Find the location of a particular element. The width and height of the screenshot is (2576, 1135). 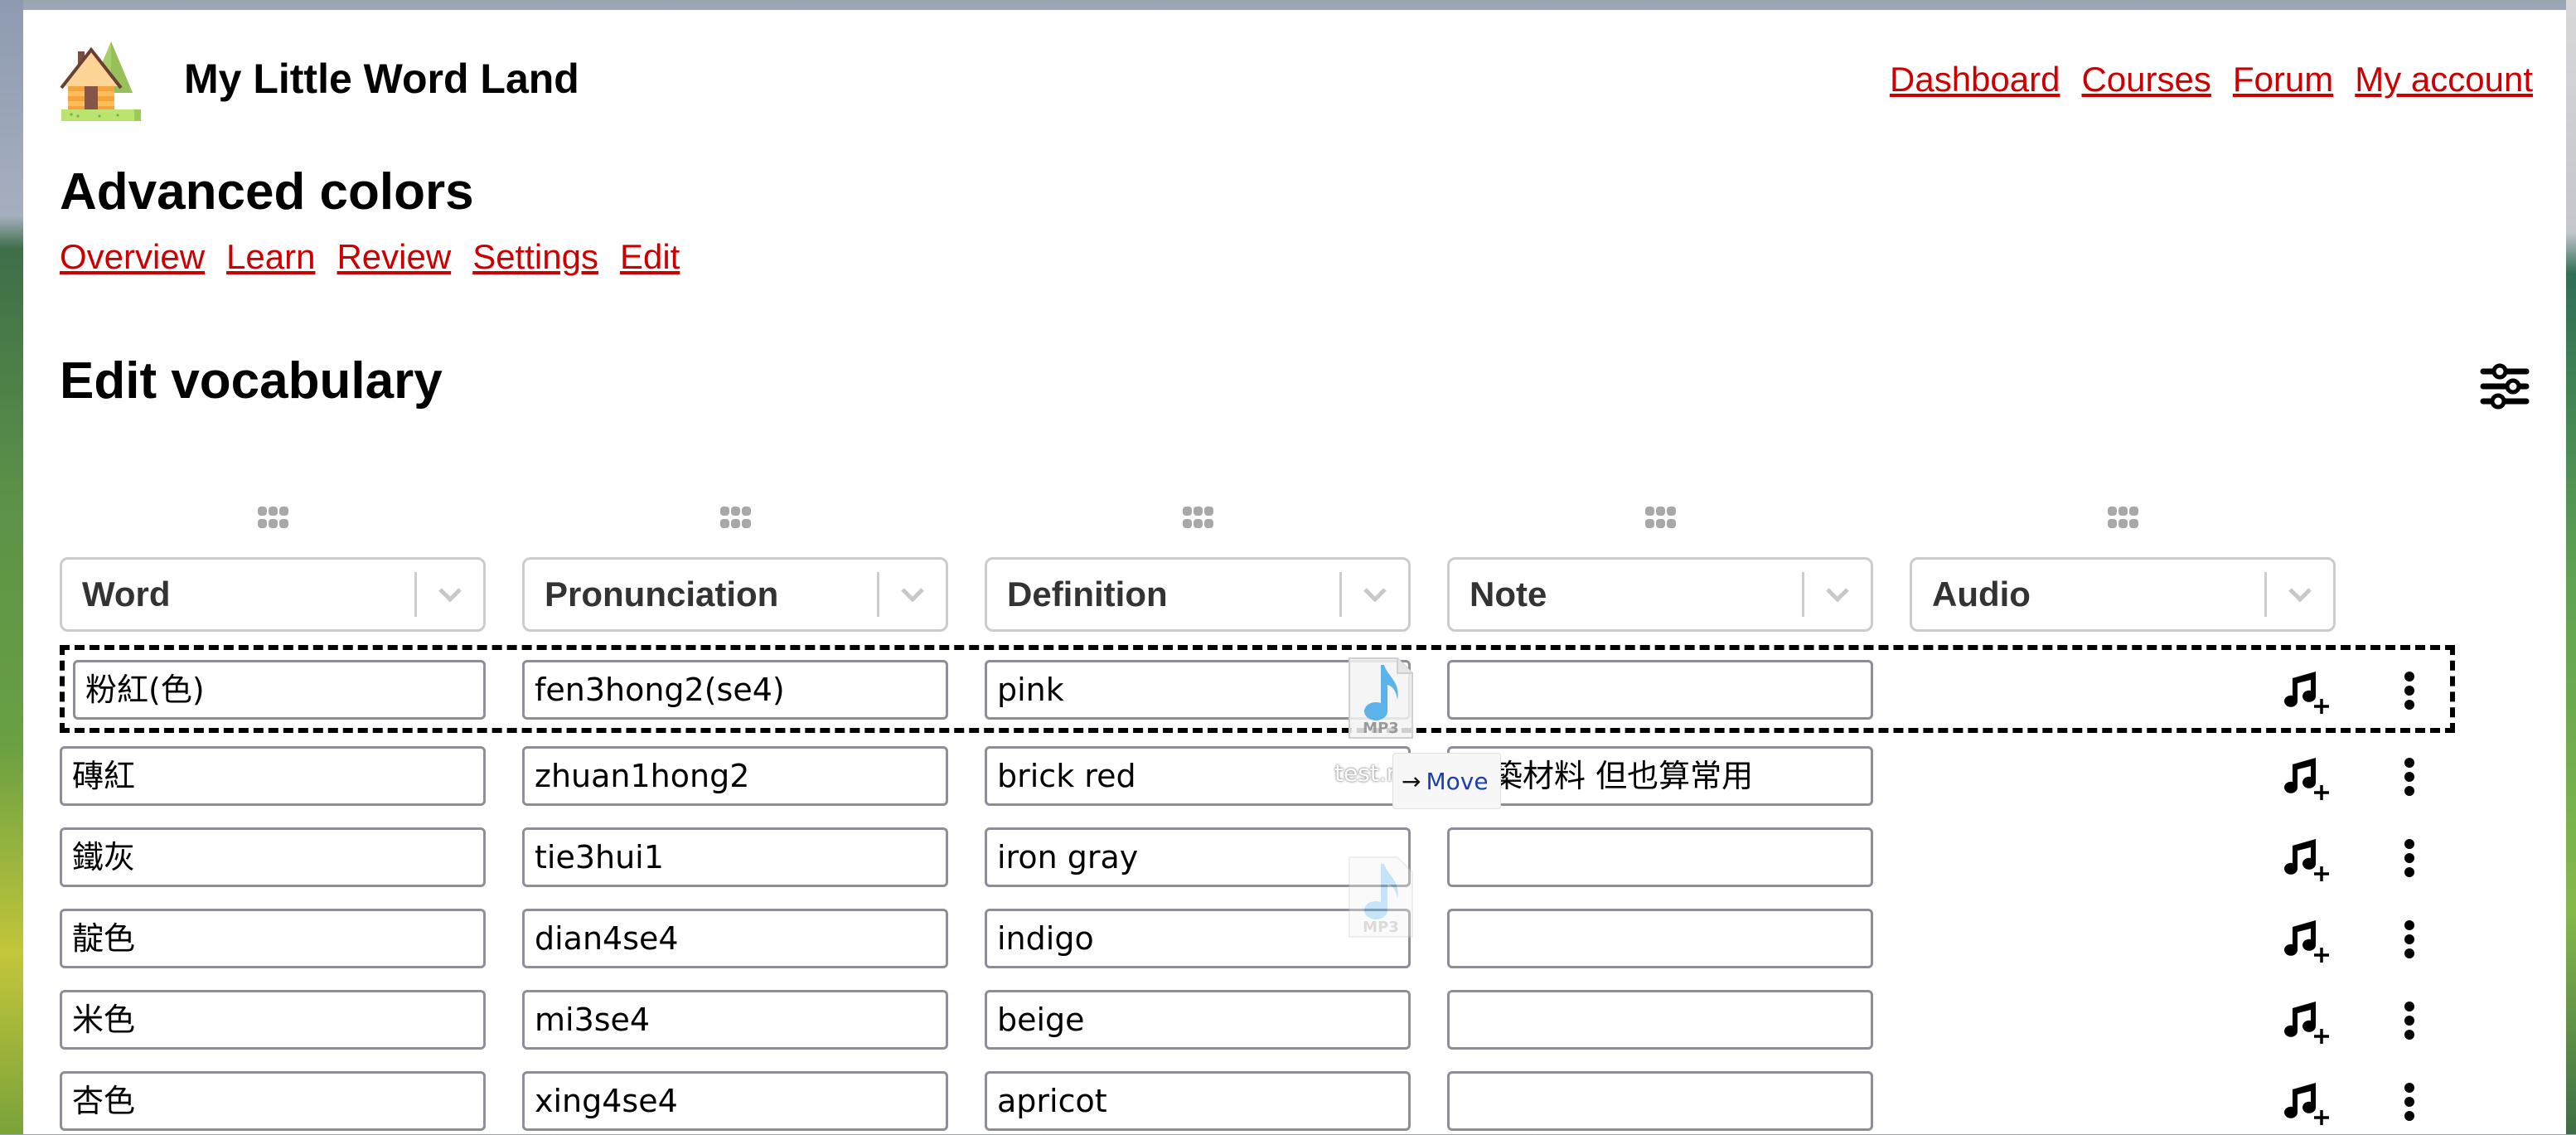

column-header-note: Note is located at coordinates (1660, 594).